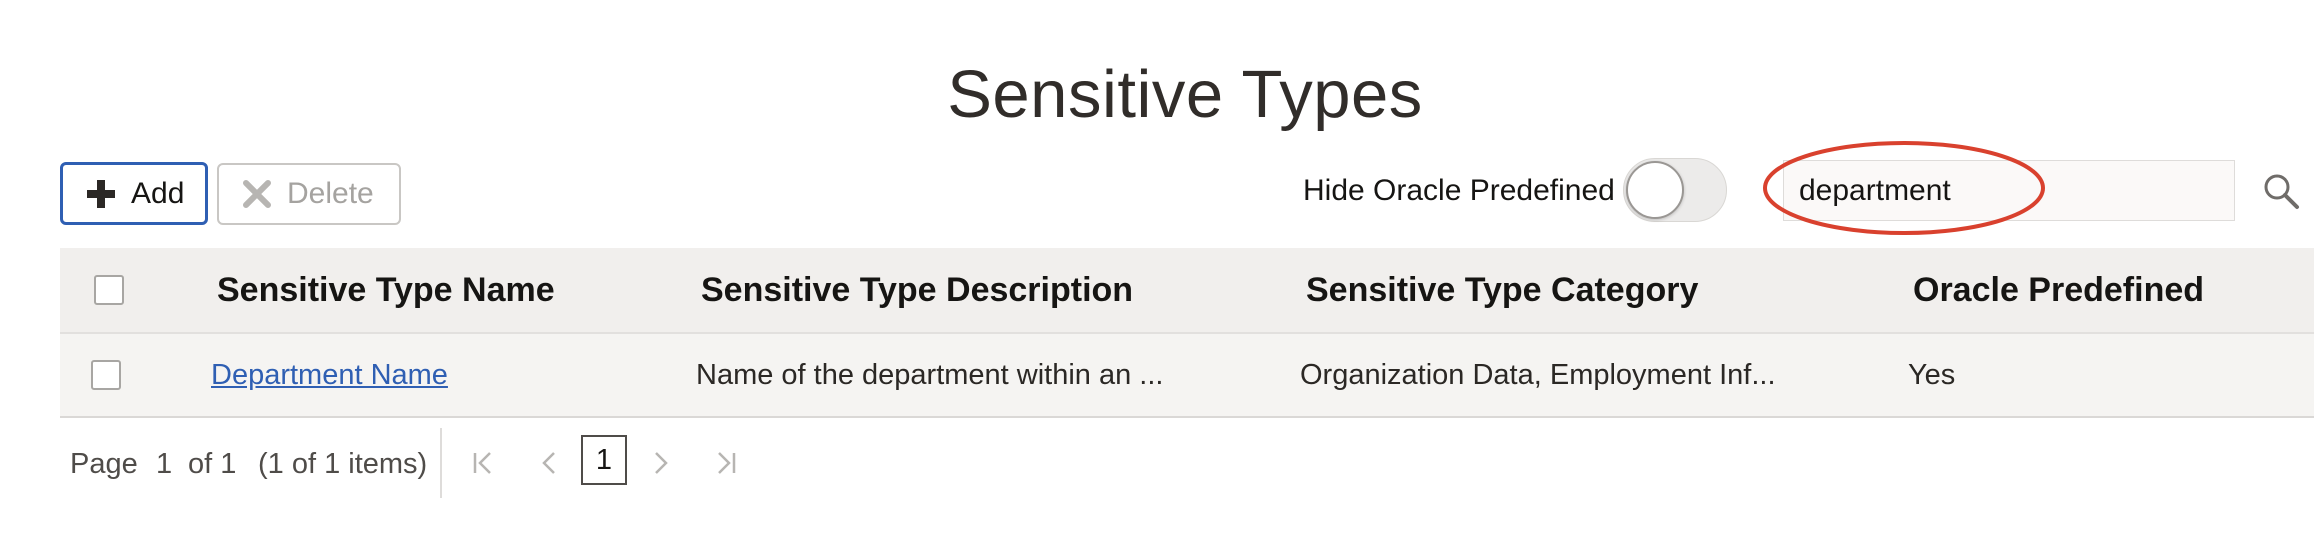 The height and width of the screenshot is (558, 2314). I want to click on add-button: Add, so click(134, 193).